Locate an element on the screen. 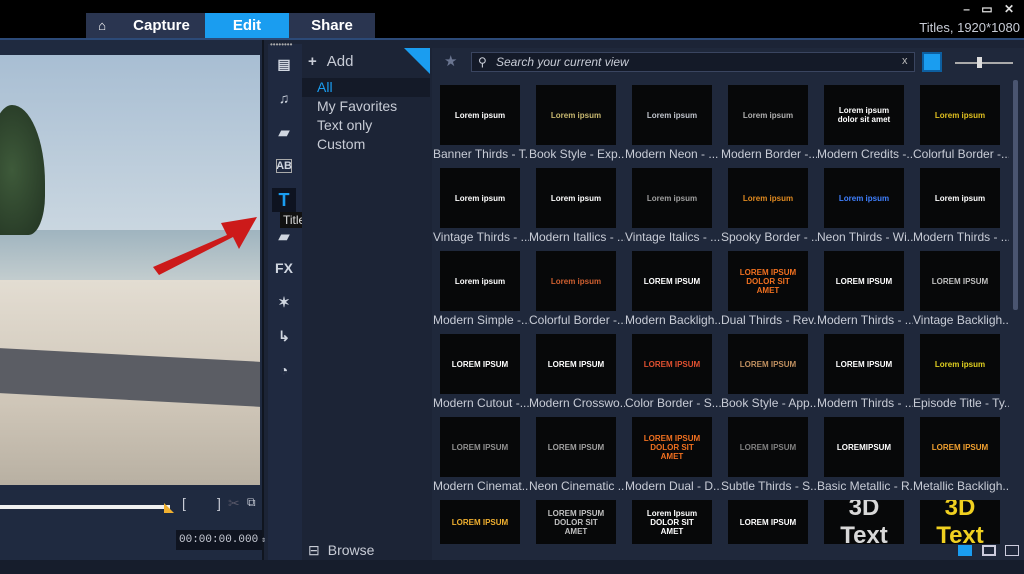 Image resolution: width=1024 pixels, height=574 pixels. home-icon: ⌂ is located at coordinates (102, 25).